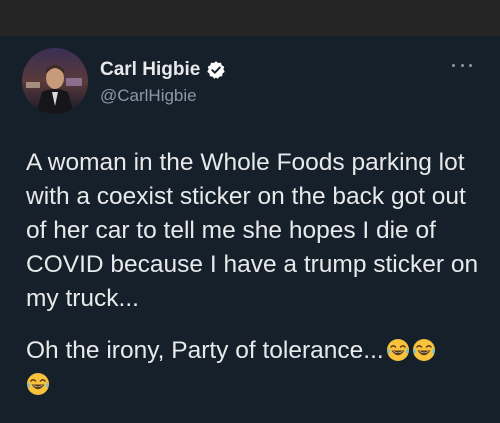  I want to click on verified-badge-icon, so click(216, 70).